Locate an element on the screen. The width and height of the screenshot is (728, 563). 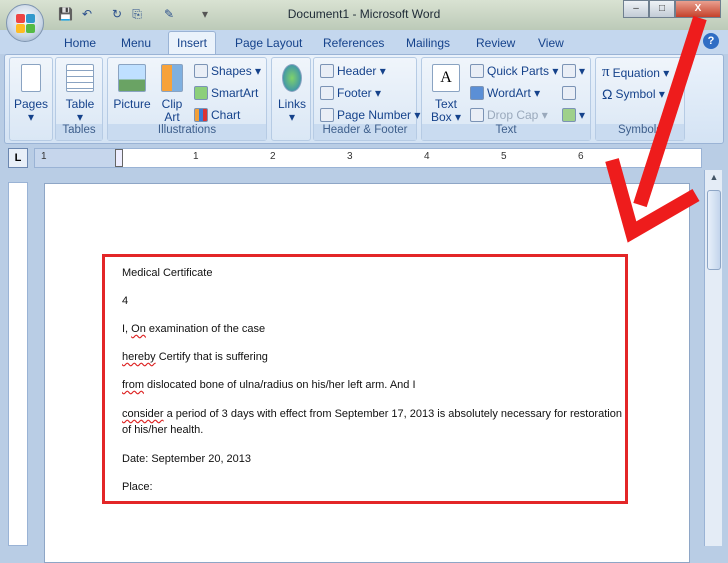
indent-marker is located at coordinates (119, 158).